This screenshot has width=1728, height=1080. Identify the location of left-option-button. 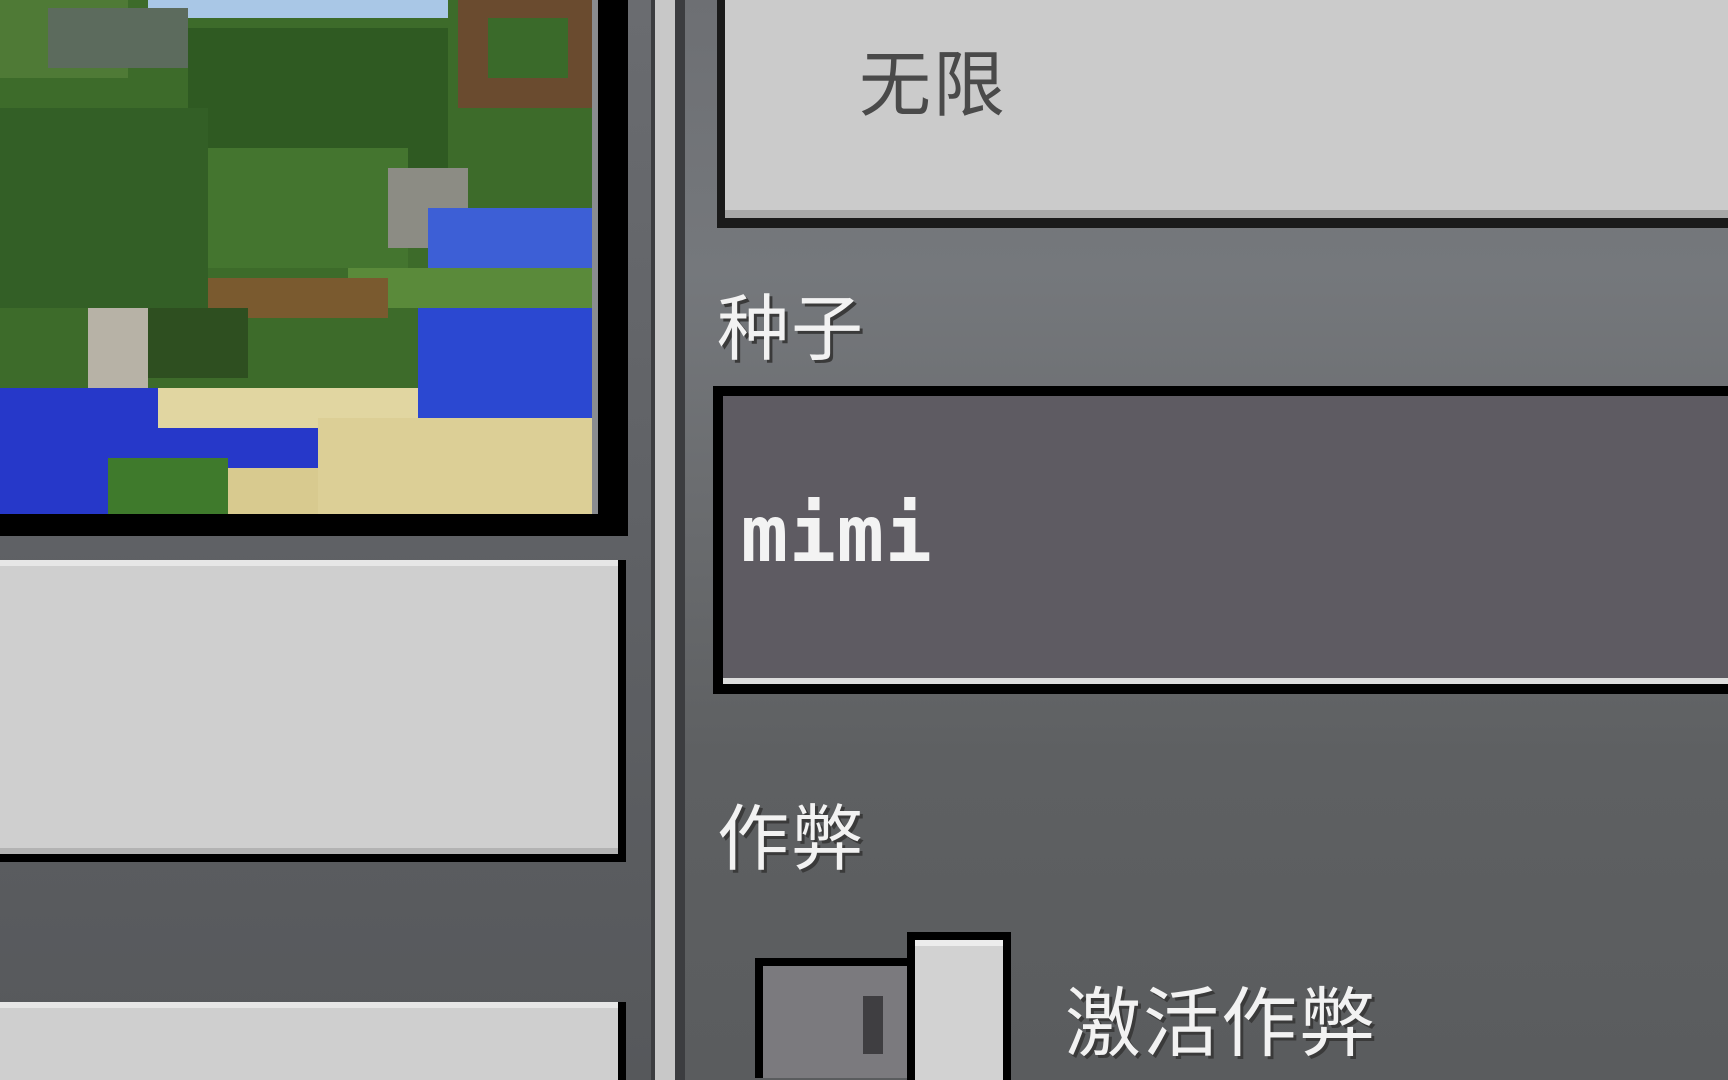
(313, 711).